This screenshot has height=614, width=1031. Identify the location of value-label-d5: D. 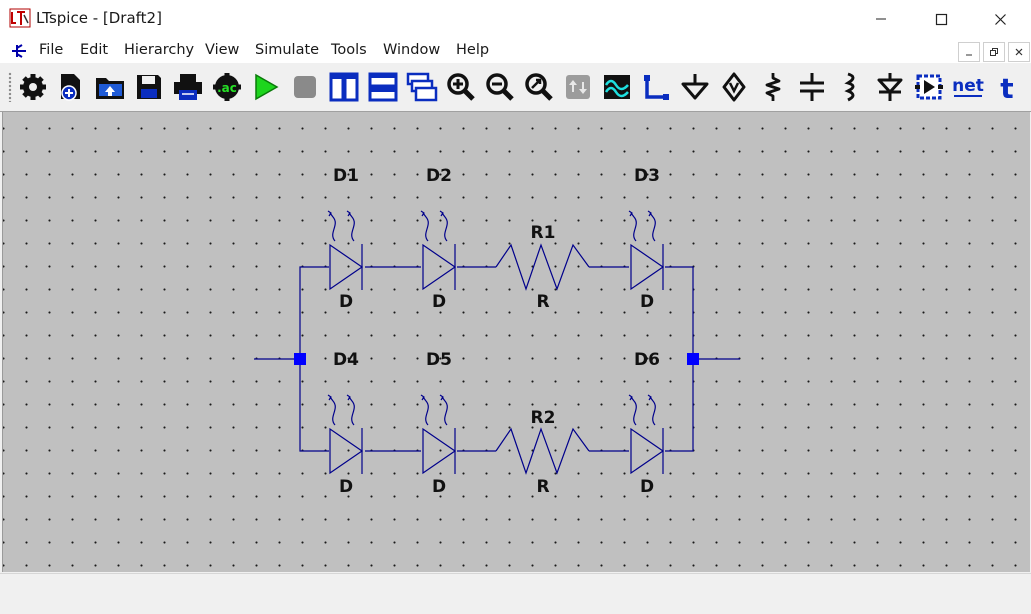
(439, 487).